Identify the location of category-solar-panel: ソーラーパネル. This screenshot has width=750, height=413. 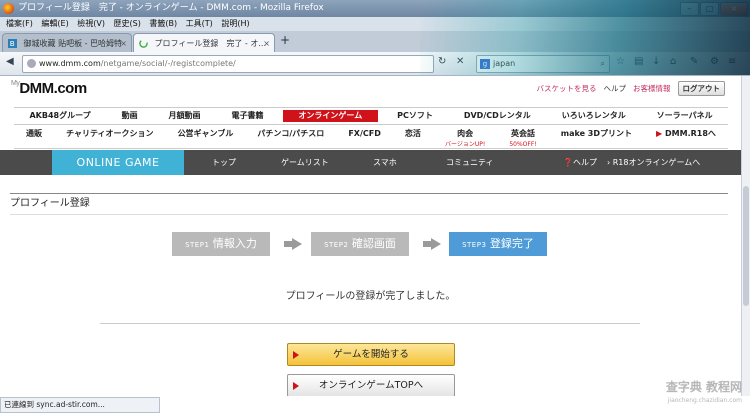
(684, 116).